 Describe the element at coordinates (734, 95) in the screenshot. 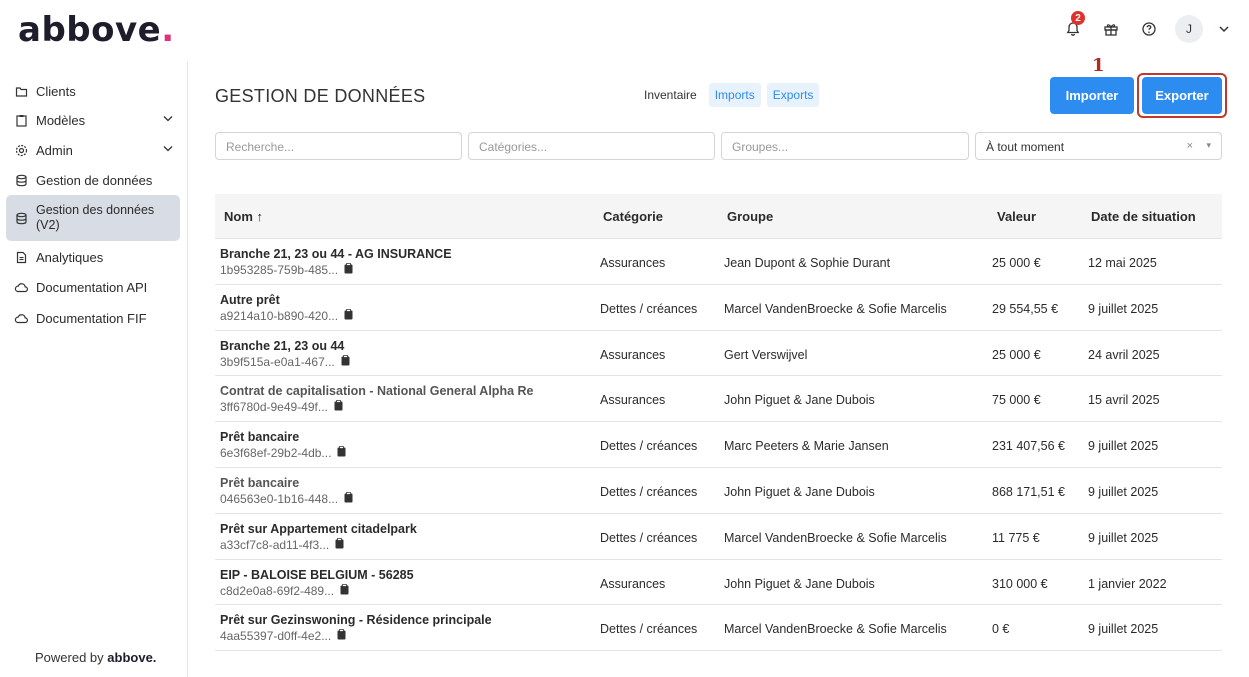

I see `tab-imports: Imports` at that location.